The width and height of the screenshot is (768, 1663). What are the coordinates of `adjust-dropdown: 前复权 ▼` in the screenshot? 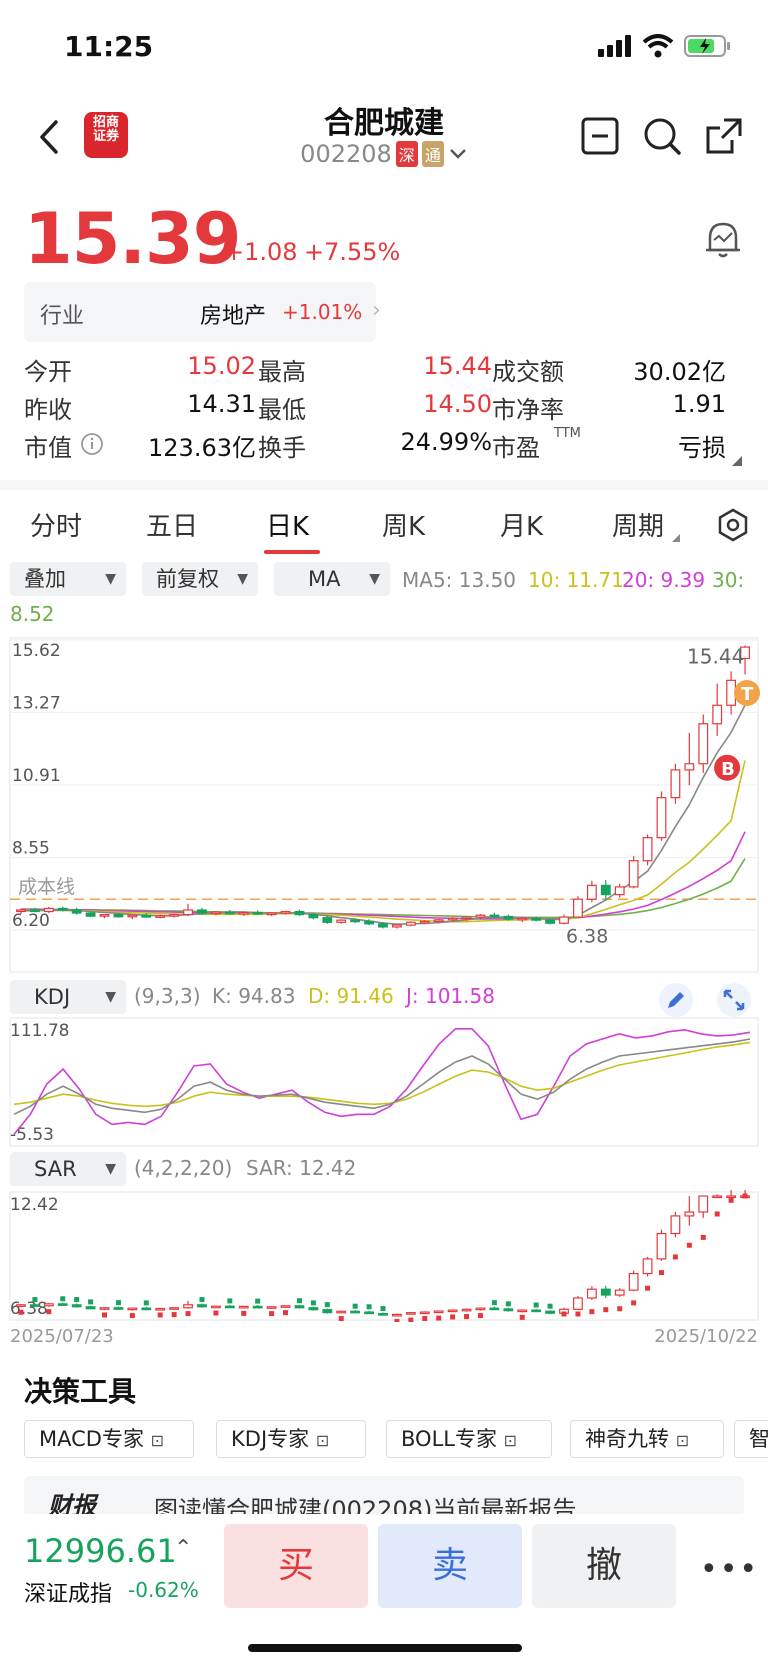 It's located at (200, 579).